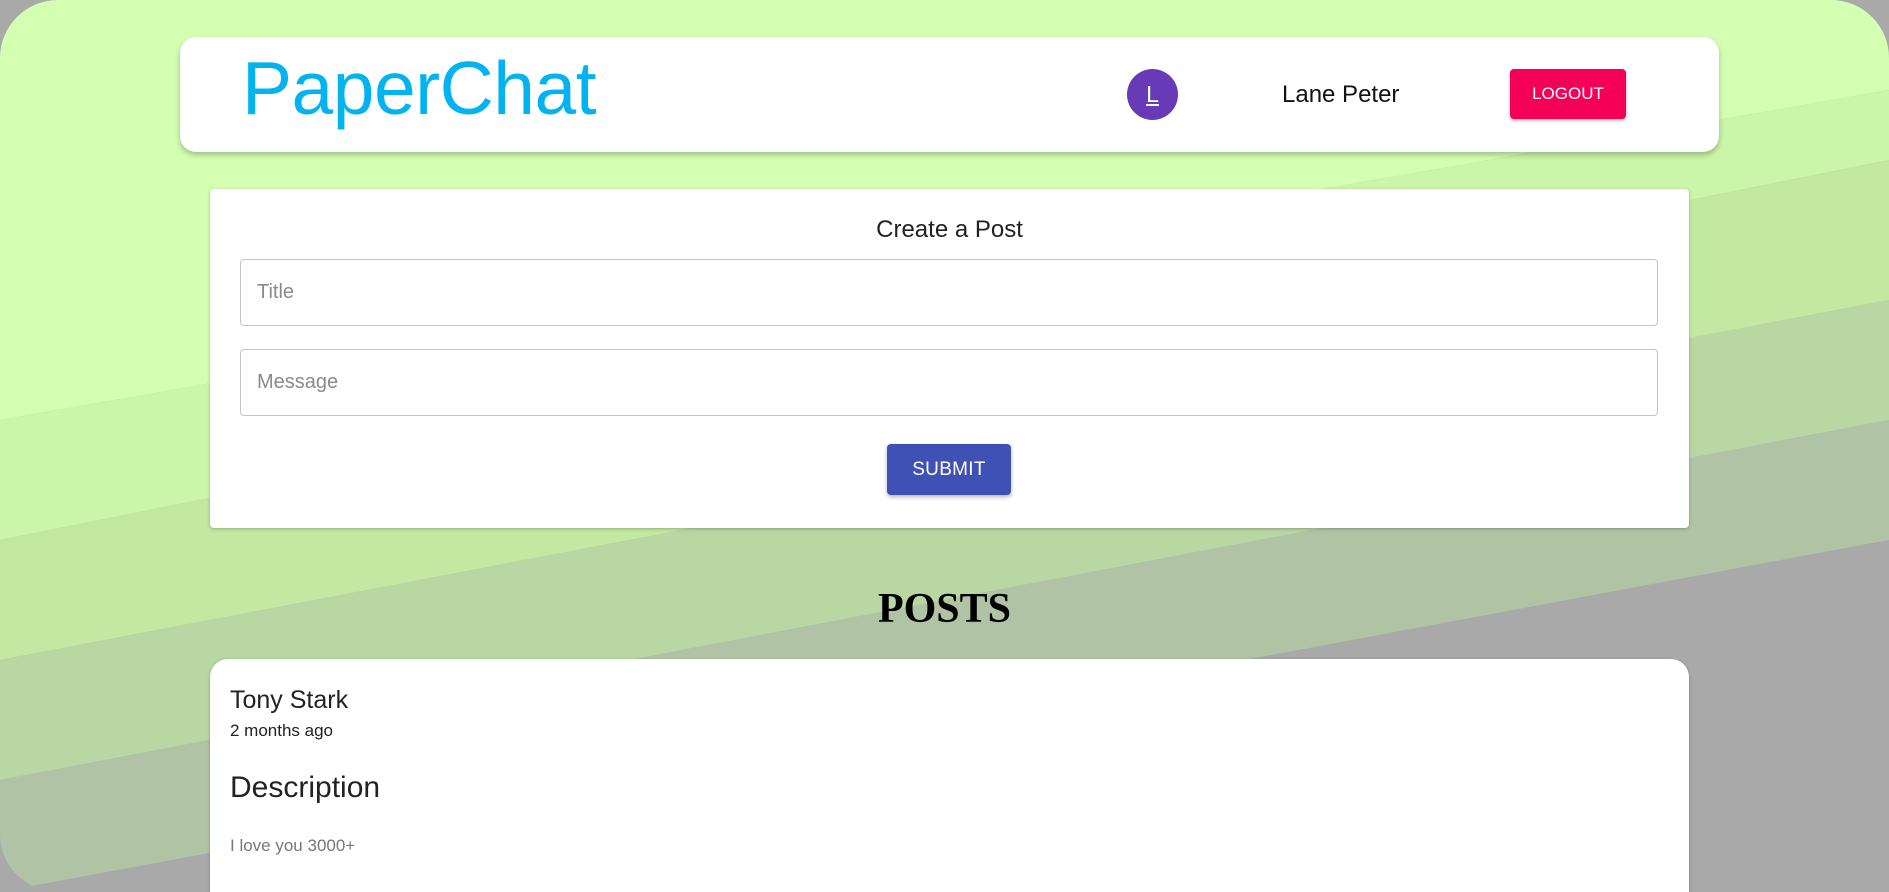  What do you see at coordinates (949, 292) in the screenshot?
I see `title-input` at bounding box center [949, 292].